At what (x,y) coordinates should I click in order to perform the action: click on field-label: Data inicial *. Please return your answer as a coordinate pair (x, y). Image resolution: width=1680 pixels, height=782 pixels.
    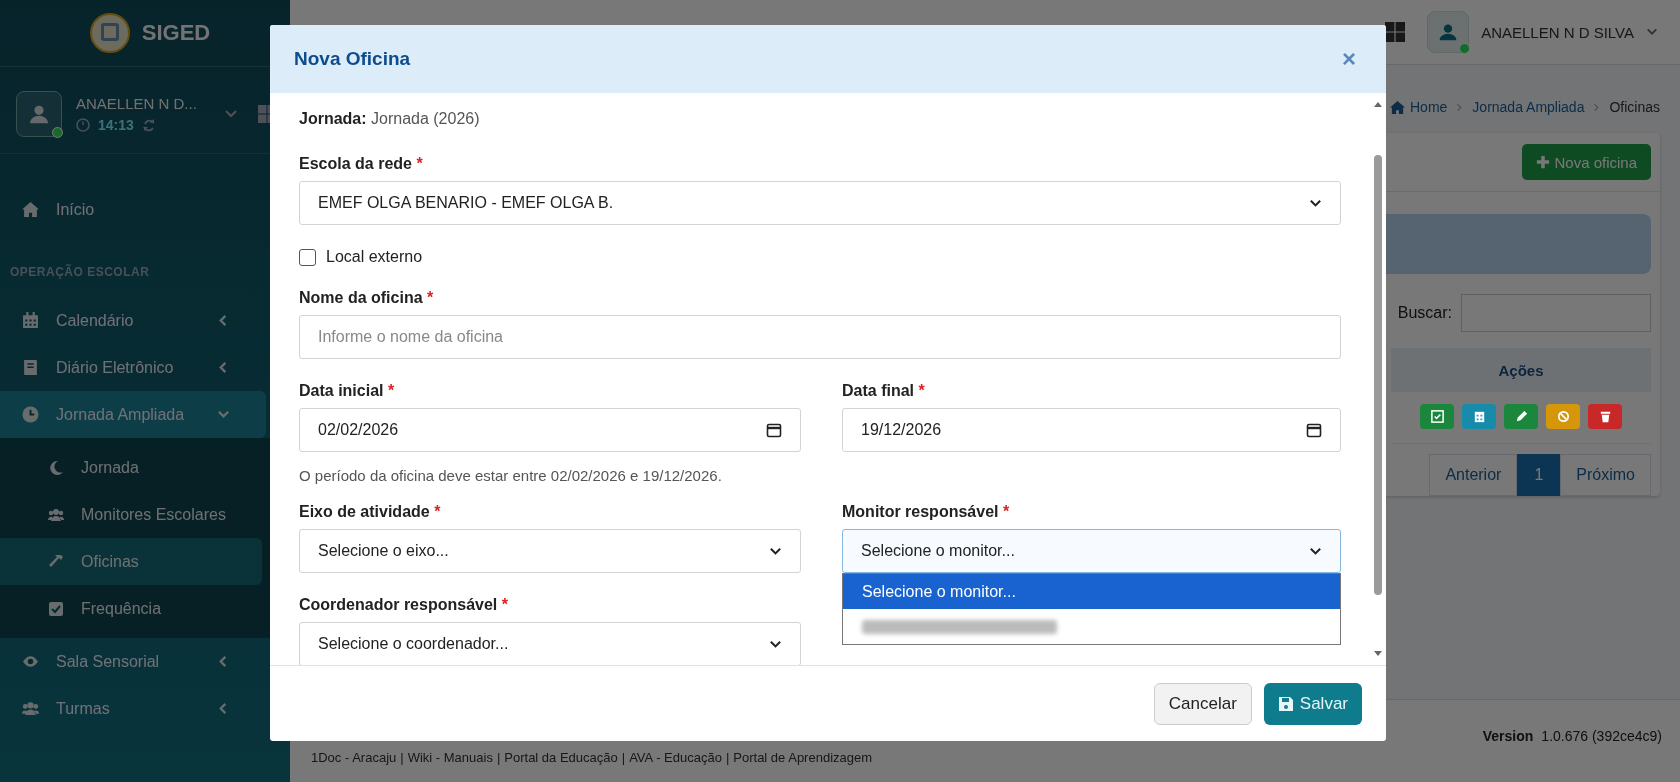
    Looking at the image, I should click on (347, 391).